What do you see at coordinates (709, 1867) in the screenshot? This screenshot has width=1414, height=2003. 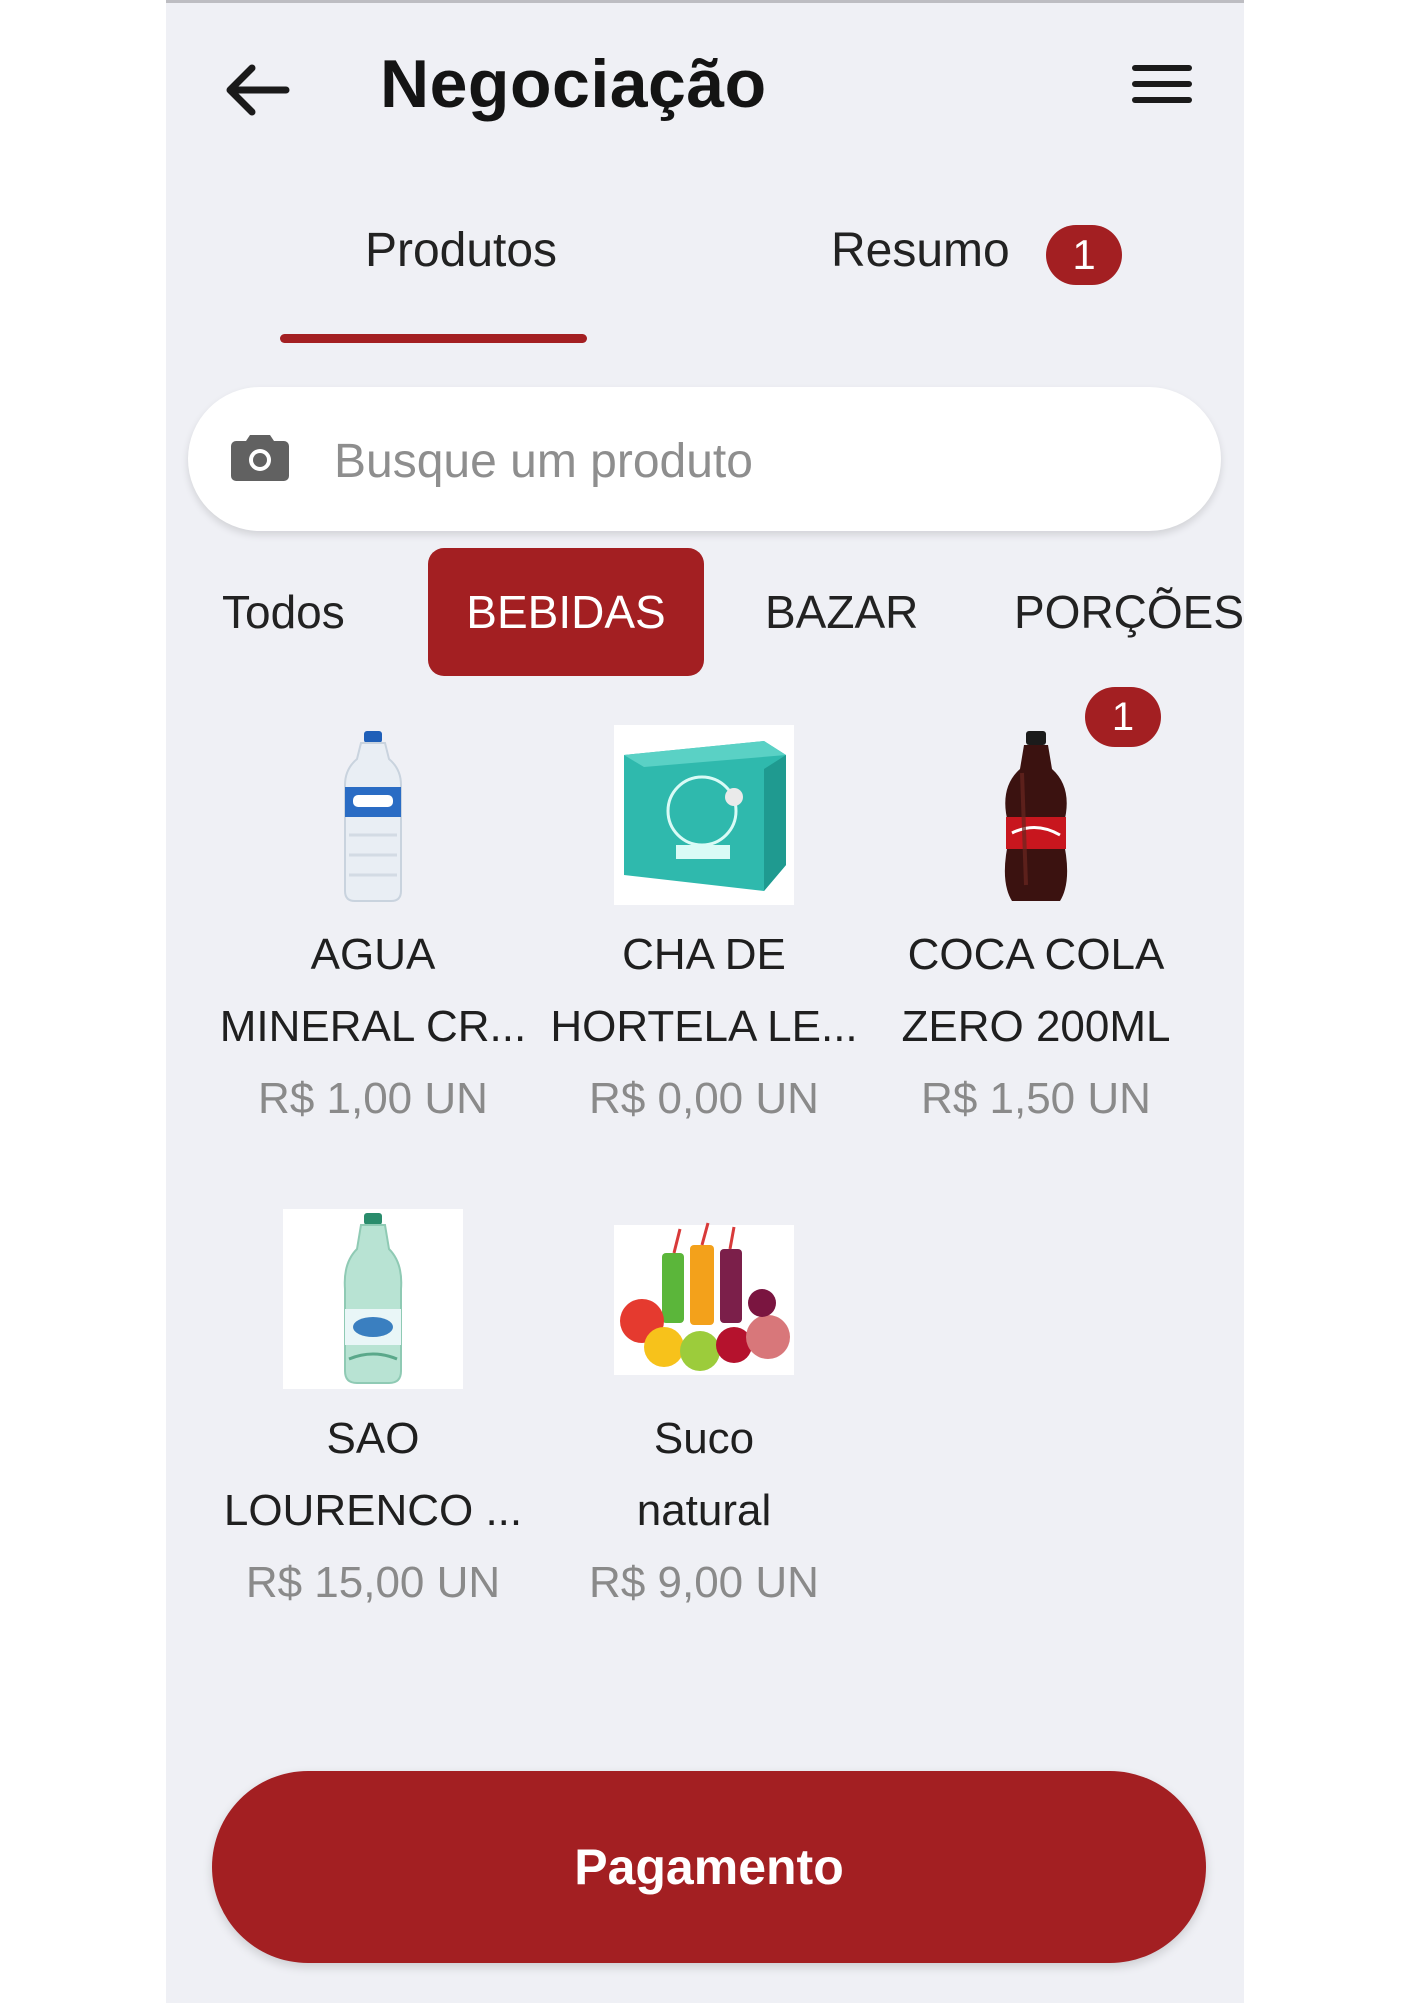 I see `payment-button: Pagamento` at bounding box center [709, 1867].